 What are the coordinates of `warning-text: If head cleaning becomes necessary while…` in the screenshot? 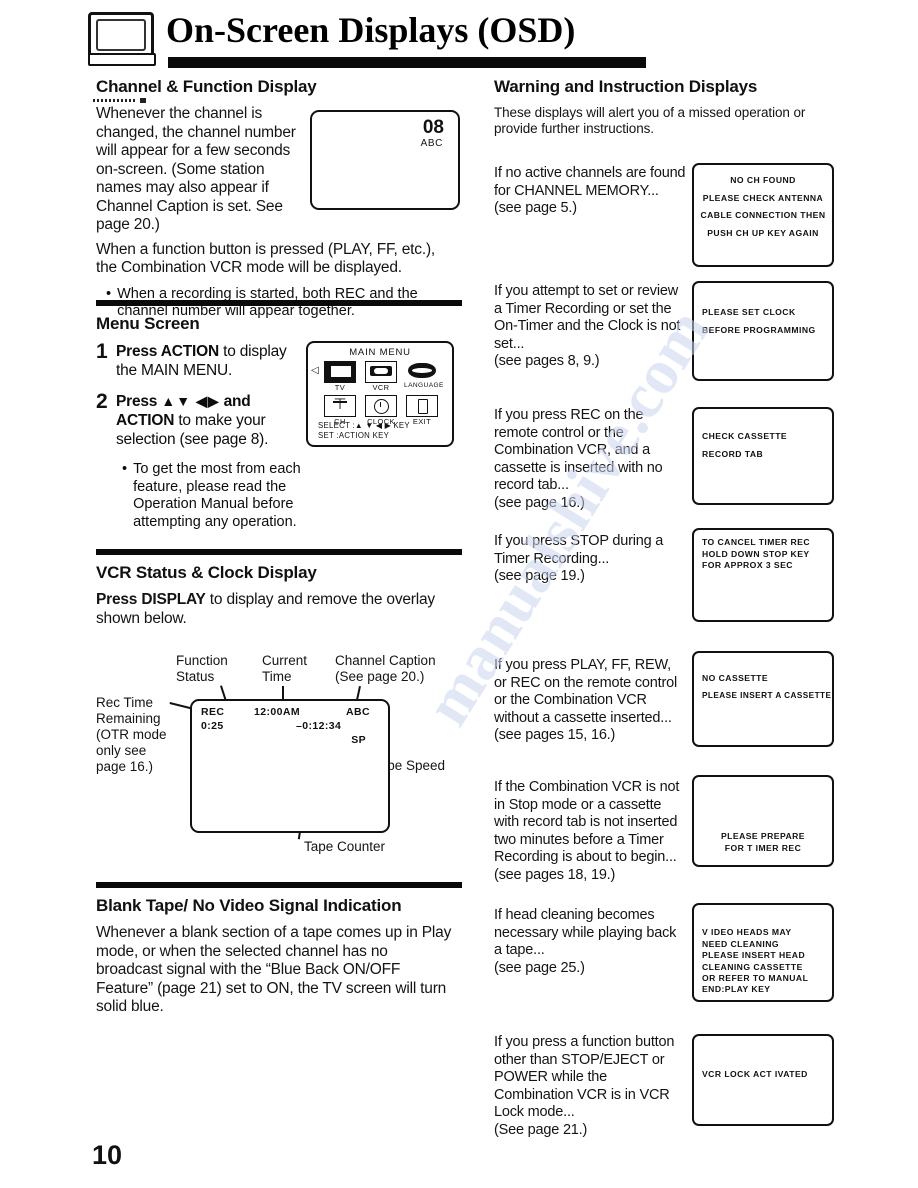 It's located at (585, 941).